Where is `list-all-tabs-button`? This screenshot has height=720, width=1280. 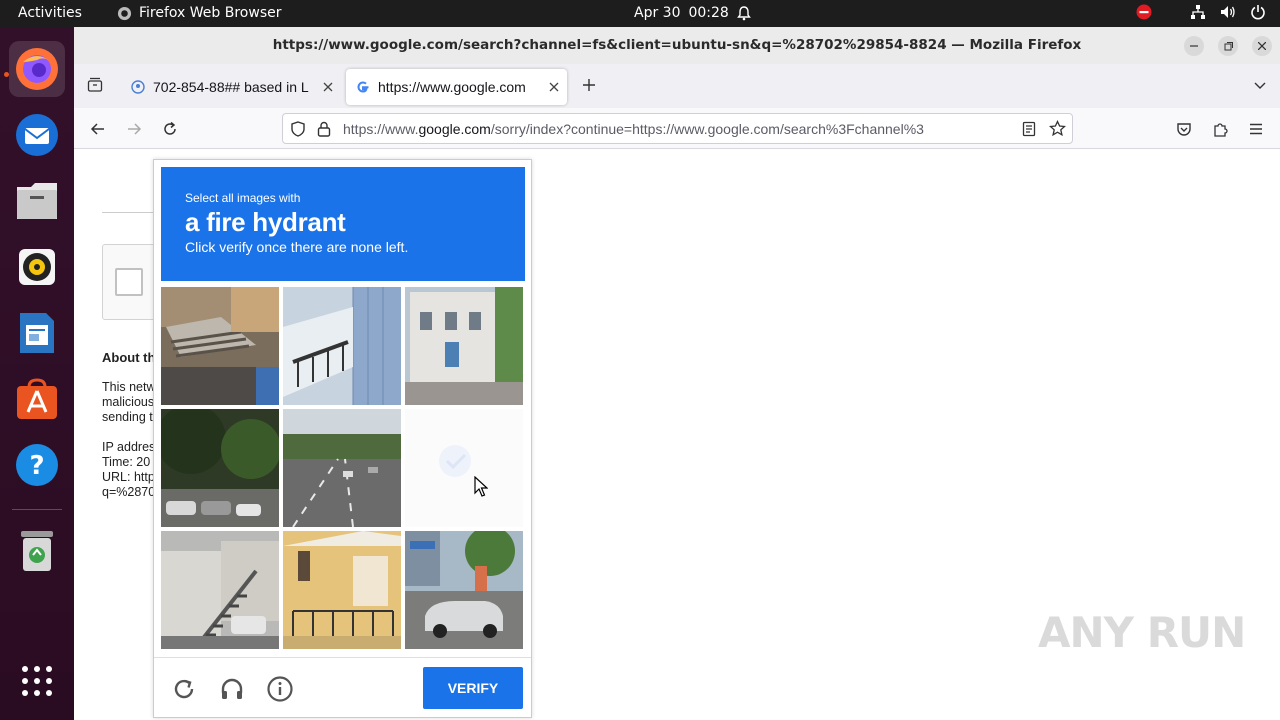 list-all-tabs-button is located at coordinates (1260, 85).